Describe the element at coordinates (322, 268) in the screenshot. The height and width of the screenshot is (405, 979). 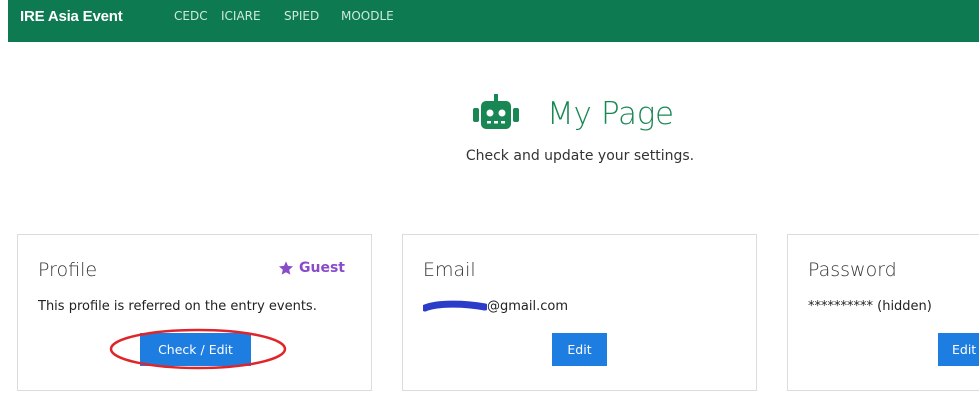
I see `guest-badge-label: Guest` at that location.